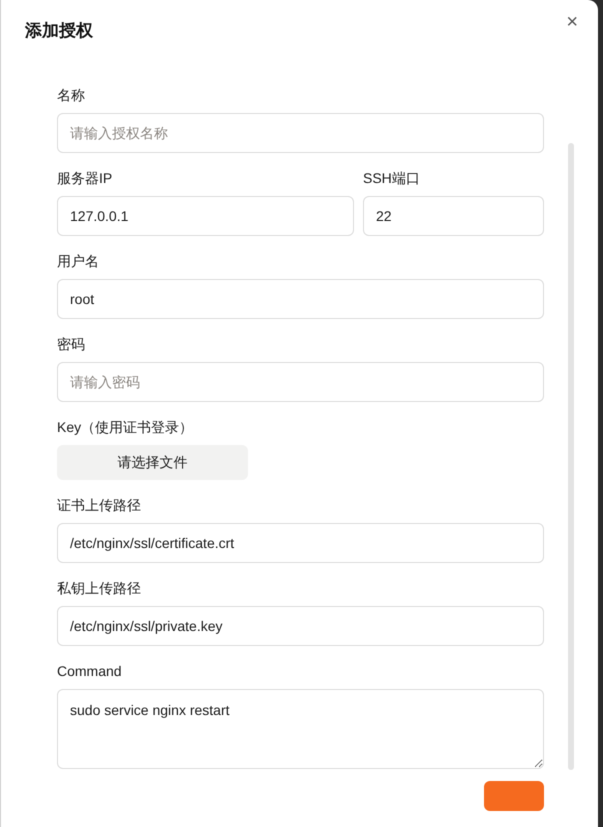 This screenshot has height=827, width=603. What do you see at coordinates (71, 344) in the screenshot?
I see `field-label: 密码` at bounding box center [71, 344].